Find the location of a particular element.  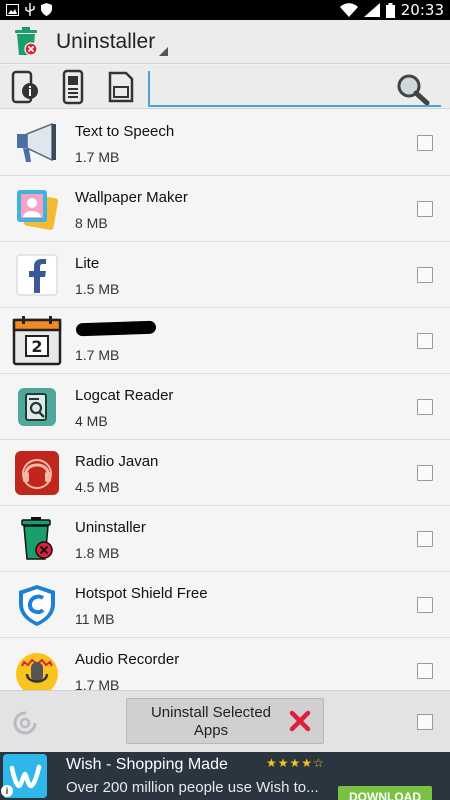

app-list-item: Text to Speech 1.7 MB is located at coordinates (225, 143).